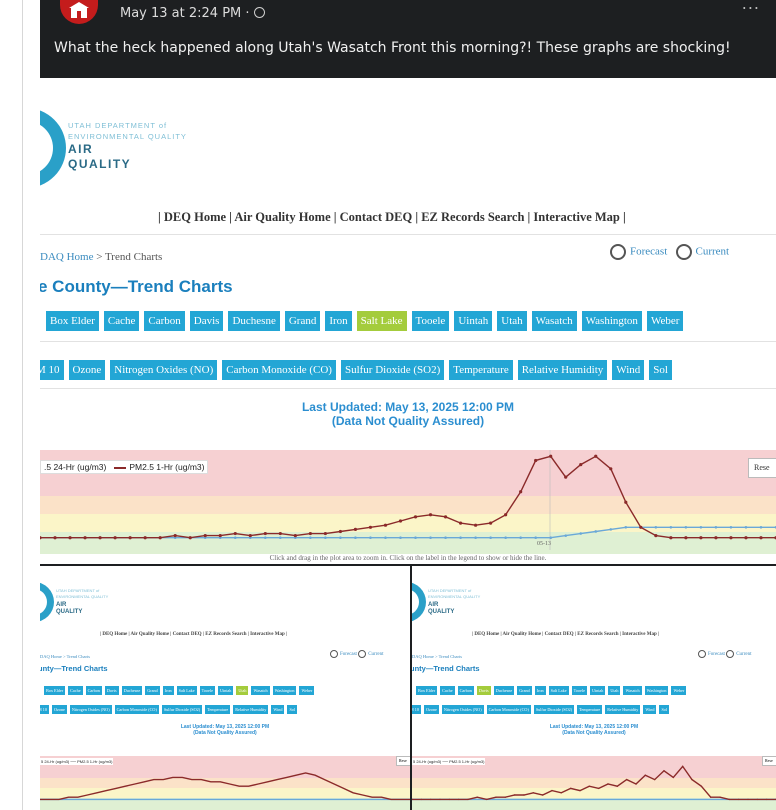 This screenshot has width=776, height=810. What do you see at coordinates (427, 690) in the screenshot?
I see `county-button-box-elder: Box Elder` at bounding box center [427, 690].